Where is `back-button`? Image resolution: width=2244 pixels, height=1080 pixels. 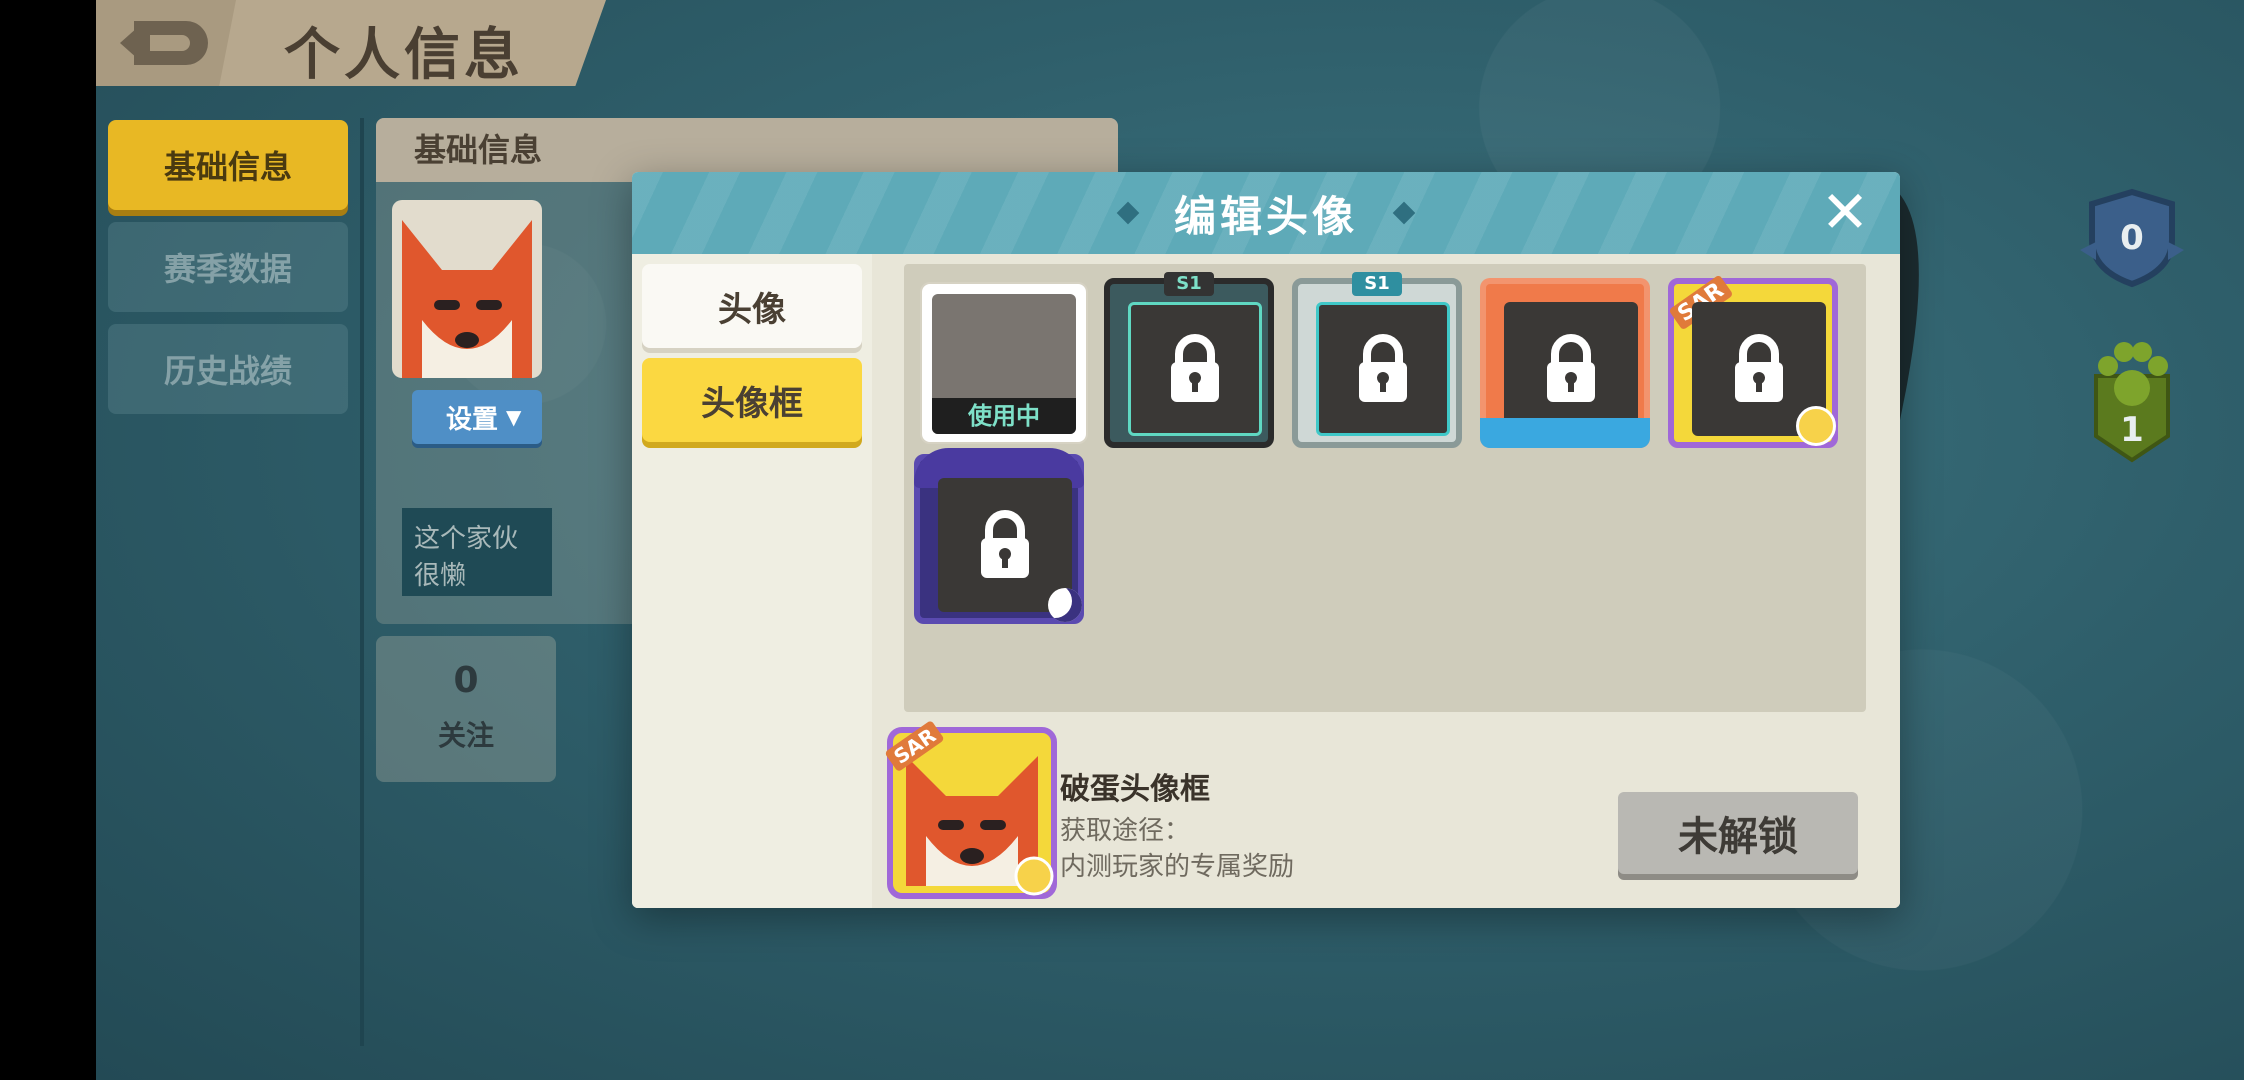 back-button is located at coordinates (166, 43).